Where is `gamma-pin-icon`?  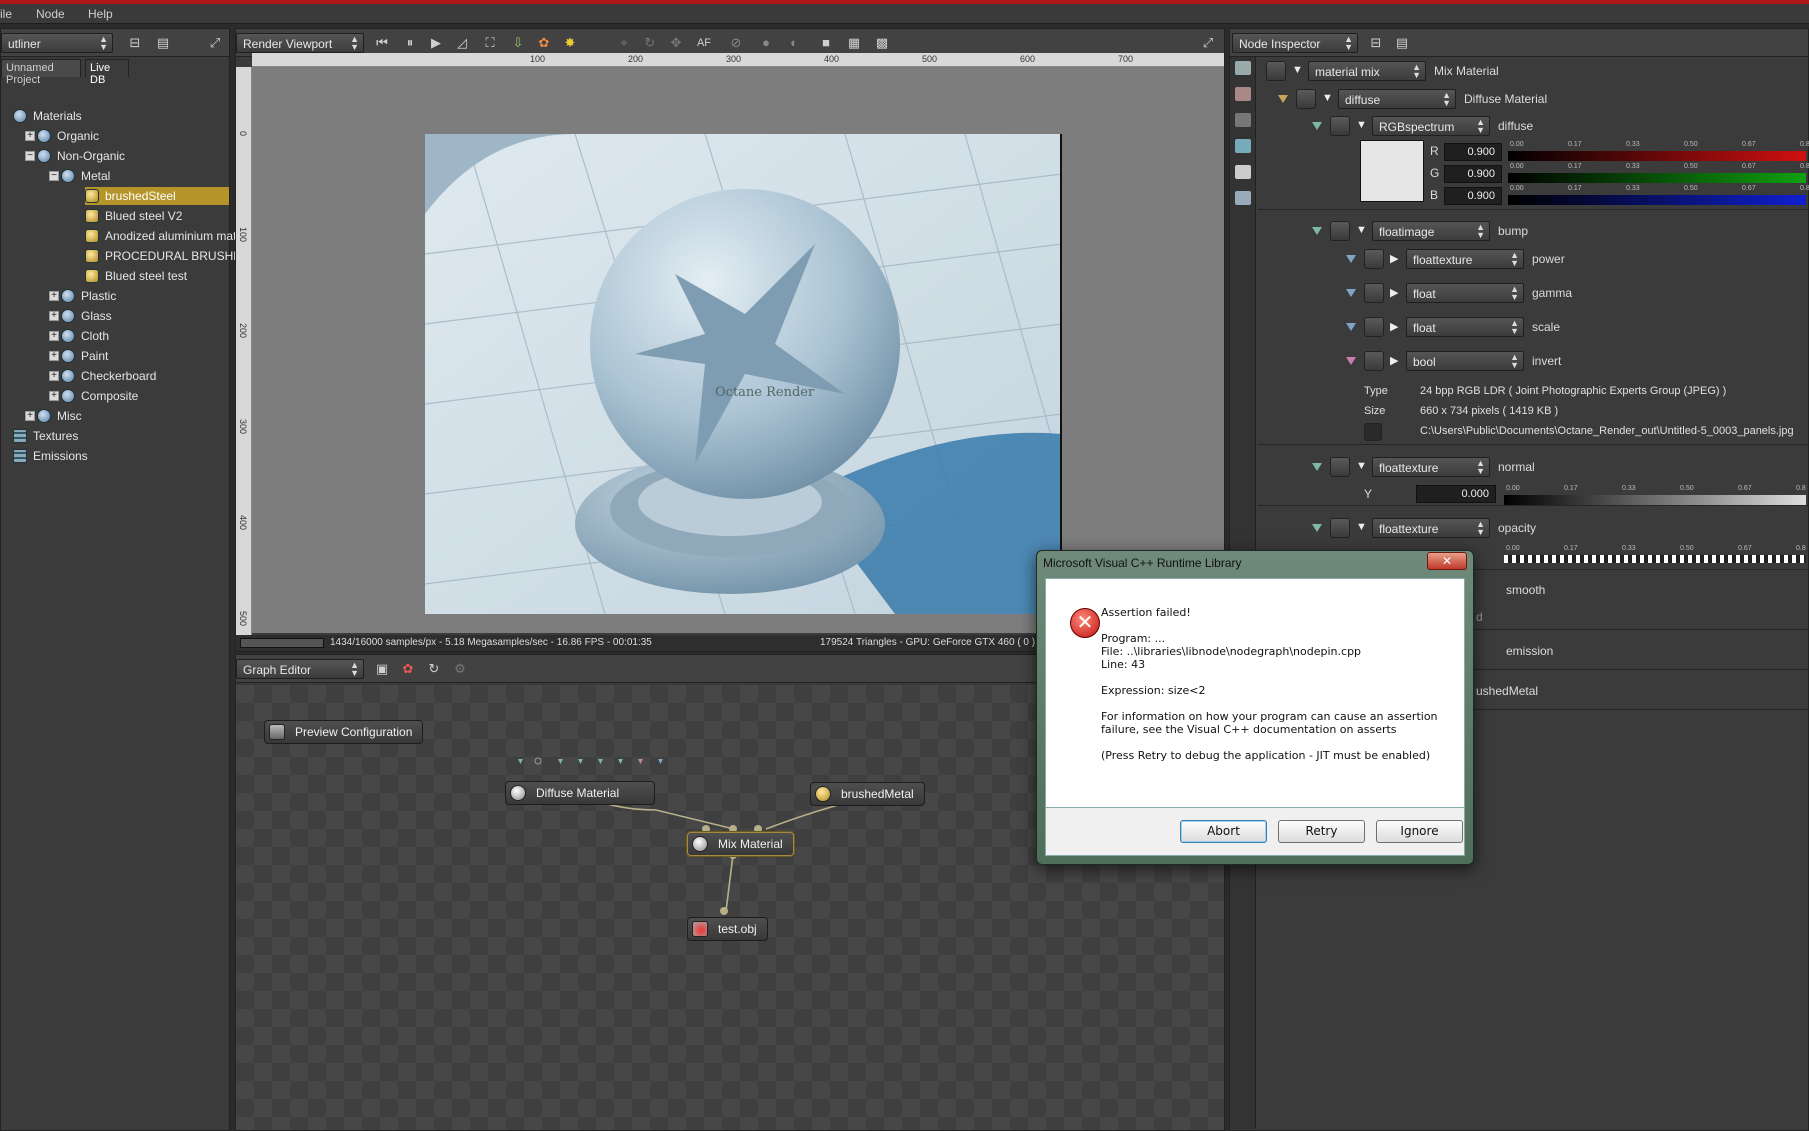
gamma-pin-icon is located at coordinates (1374, 293).